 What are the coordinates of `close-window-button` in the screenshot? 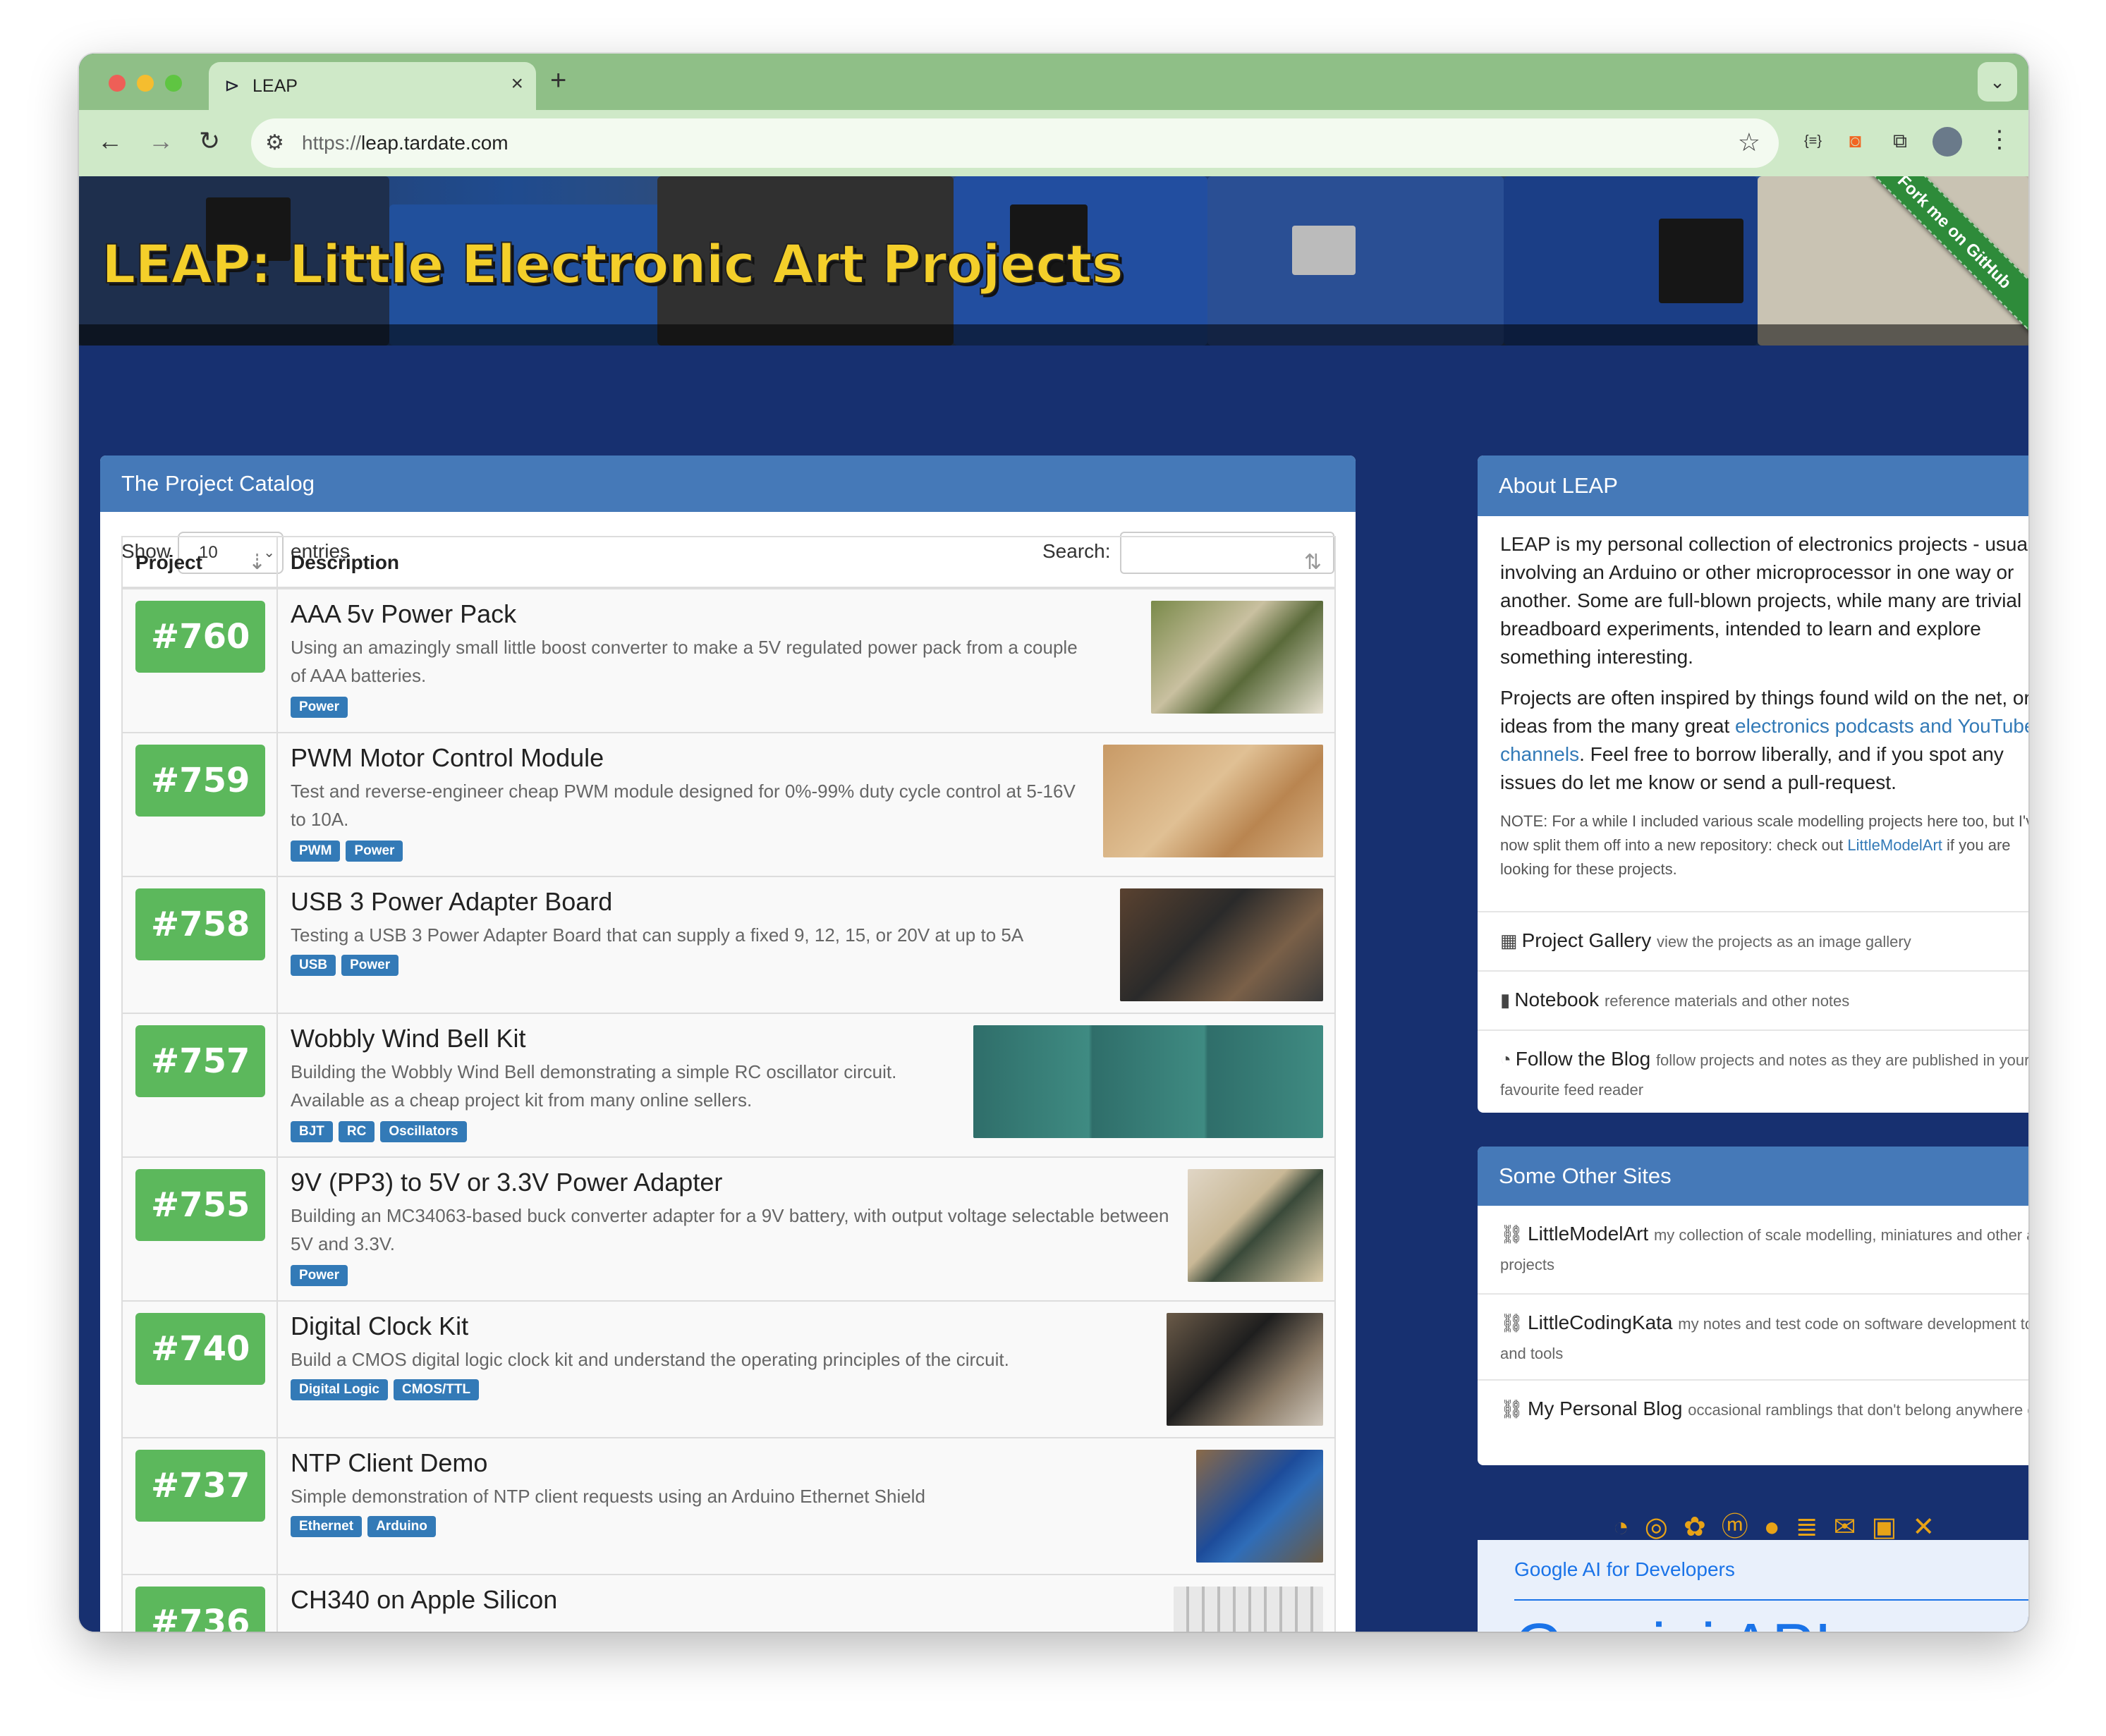 It's located at (118, 83).